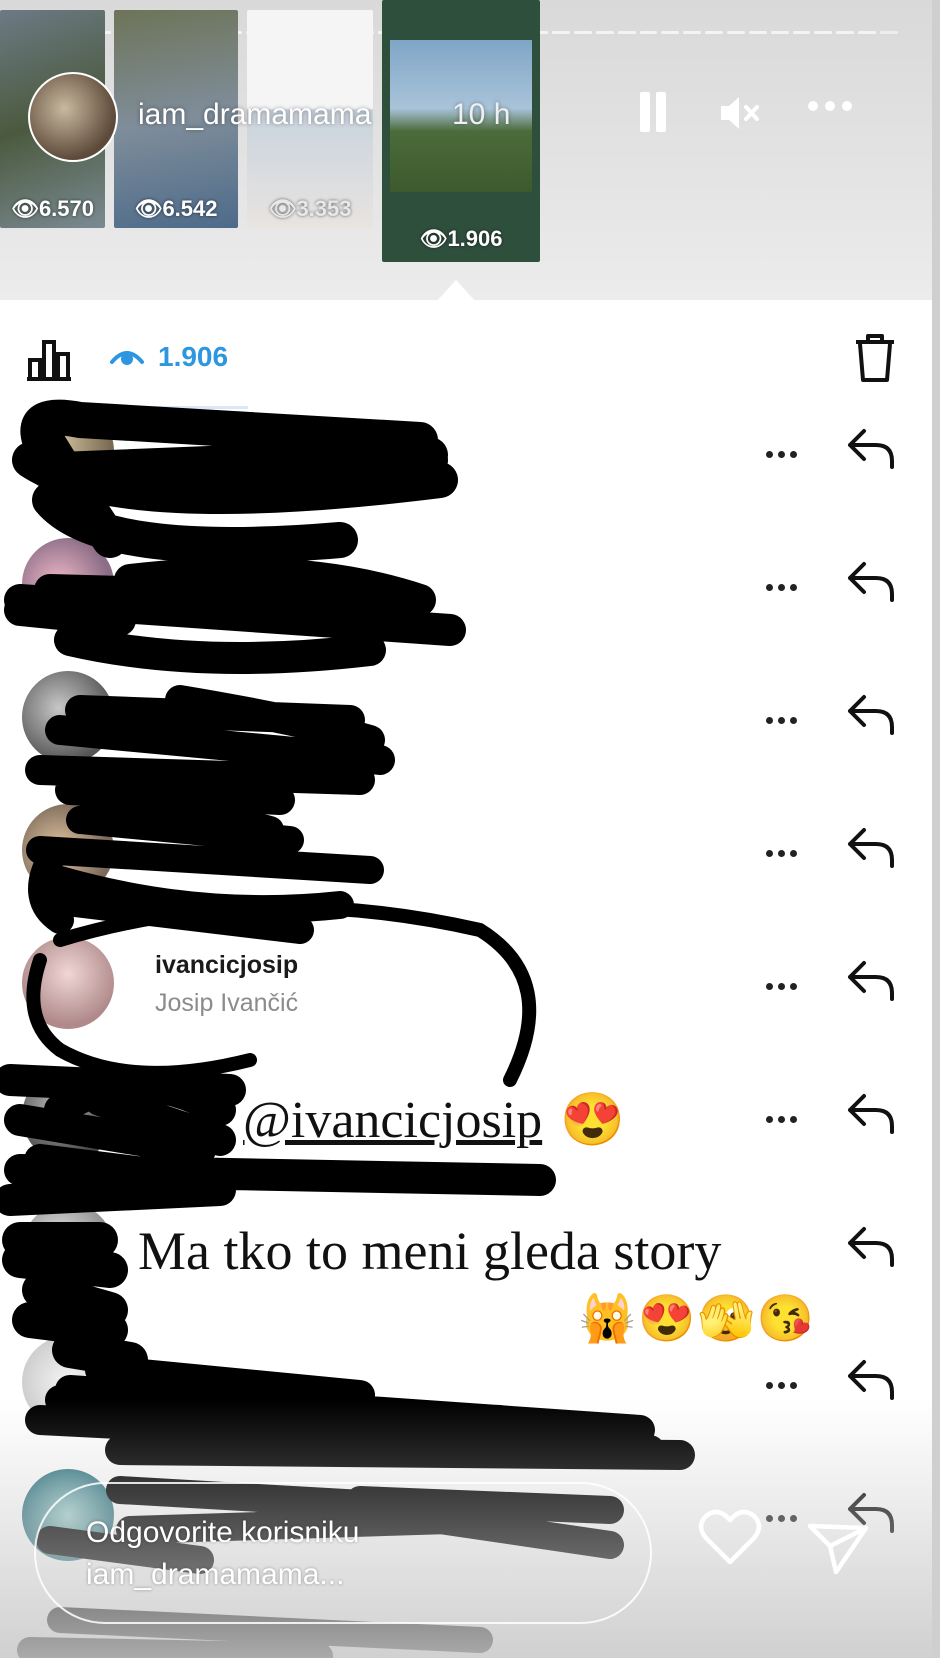 The width and height of the screenshot is (940, 1658). I want to click on tab-views: 1.906, so click(169, 357).